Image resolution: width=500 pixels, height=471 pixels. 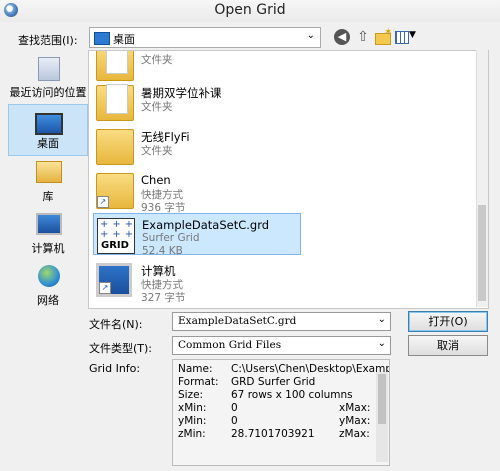 What do you see at coordinates (205, 37) in the screenshot?
I see `lookin-dropdown: 桌面 ⌄` at bounding box center [205, 37].